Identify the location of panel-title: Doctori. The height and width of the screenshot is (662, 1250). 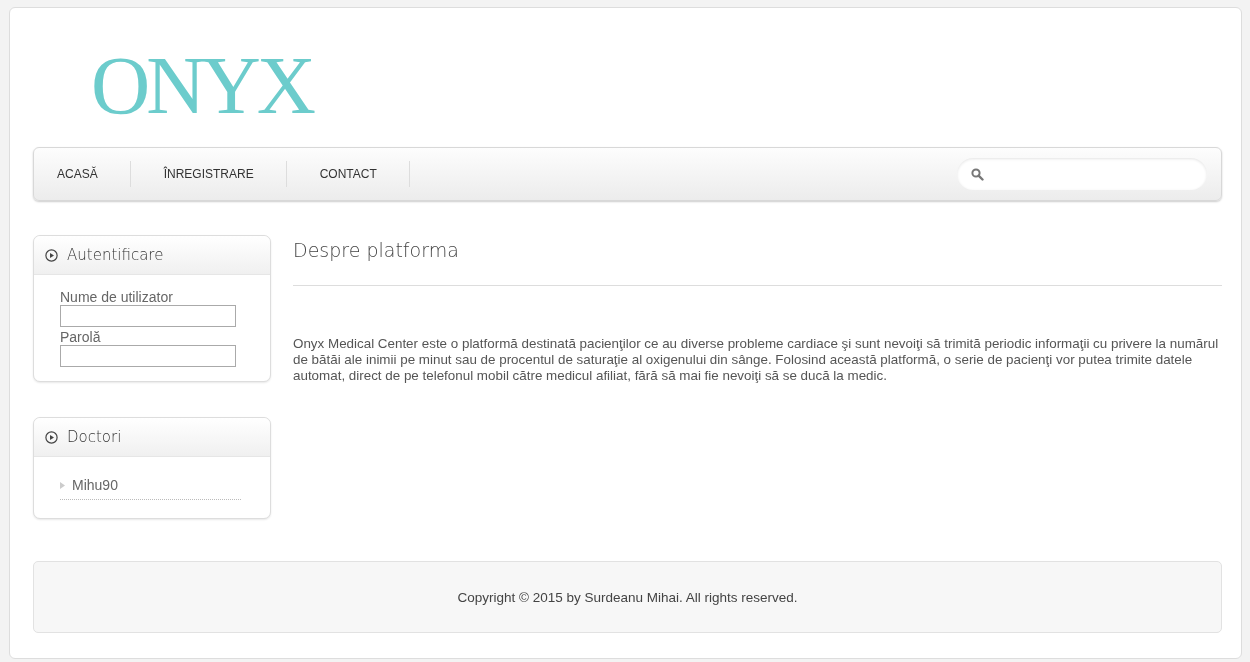
(94, 437).